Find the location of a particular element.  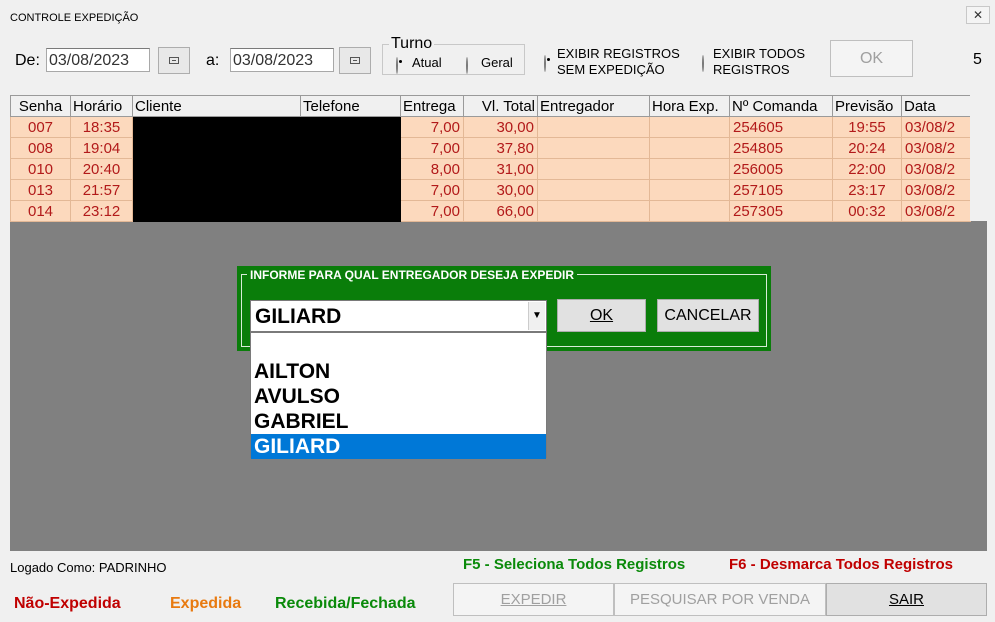

show-all-line2: REGISTROS is located at coordinates (751, 70).